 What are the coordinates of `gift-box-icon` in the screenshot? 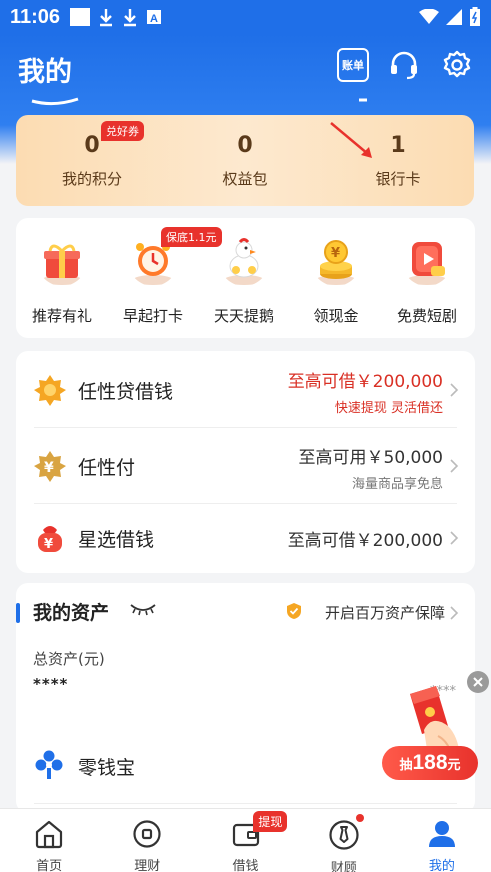 It's located at (62, 264).